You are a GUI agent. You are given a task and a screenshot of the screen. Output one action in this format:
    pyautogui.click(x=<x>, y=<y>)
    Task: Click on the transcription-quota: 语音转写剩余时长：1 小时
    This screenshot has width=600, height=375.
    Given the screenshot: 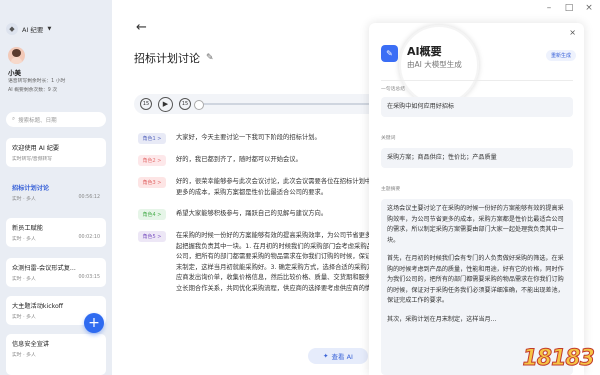 What is the action you would take?
    pyautogui.click(x=37, y=81)
    